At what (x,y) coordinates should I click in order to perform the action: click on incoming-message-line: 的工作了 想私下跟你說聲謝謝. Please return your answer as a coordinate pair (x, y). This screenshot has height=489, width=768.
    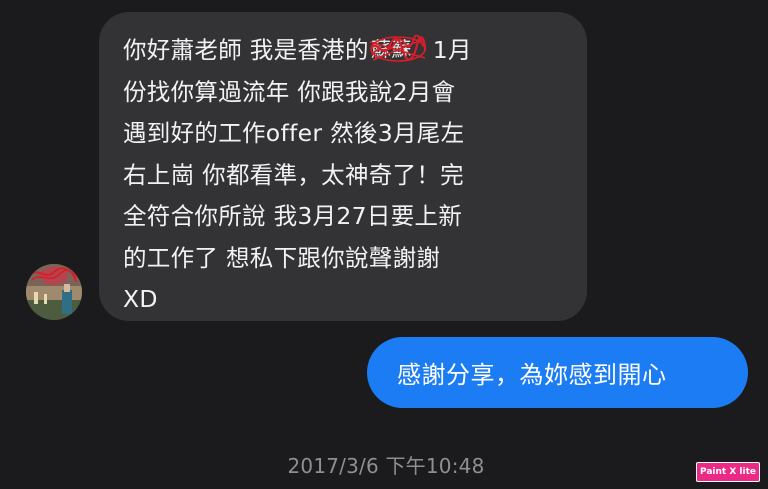
    Looking at the image, I should click on (282, 257).